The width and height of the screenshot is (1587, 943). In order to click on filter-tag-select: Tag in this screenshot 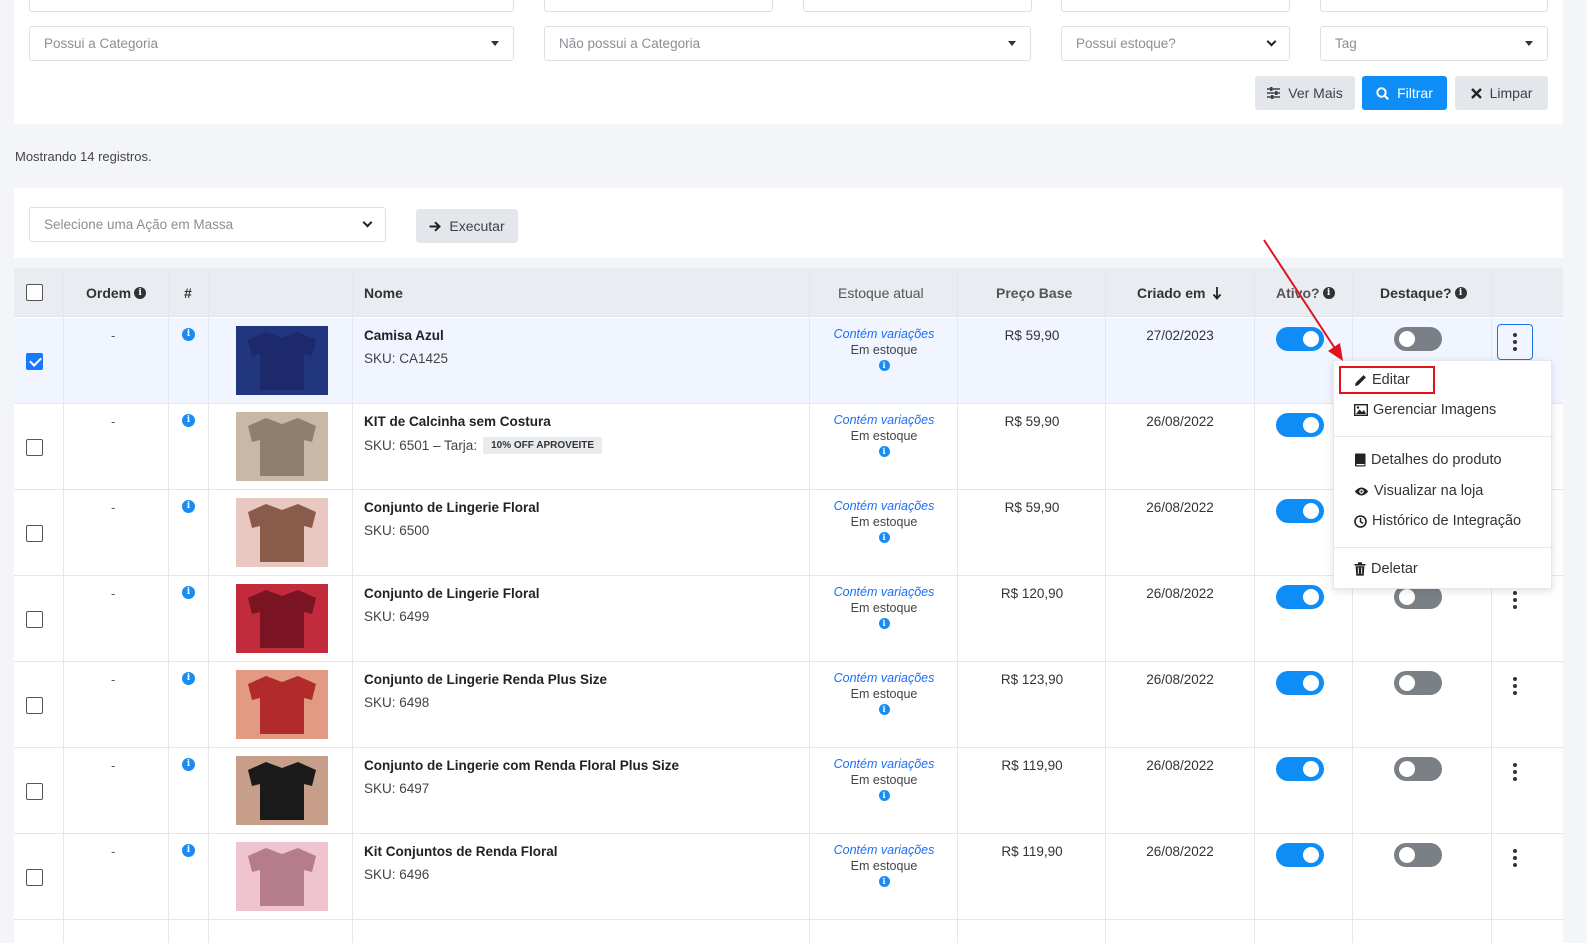, I will do `click(1434, 43)`.